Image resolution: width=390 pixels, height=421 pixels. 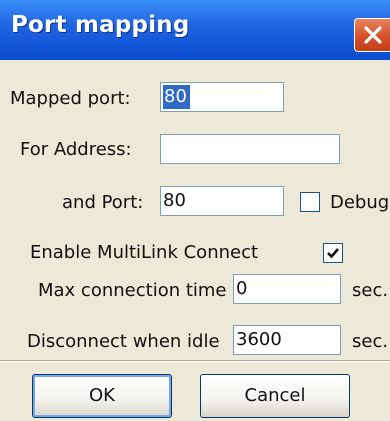 I want to click on title-bar: Port mapping, so click(x=195, y=30).